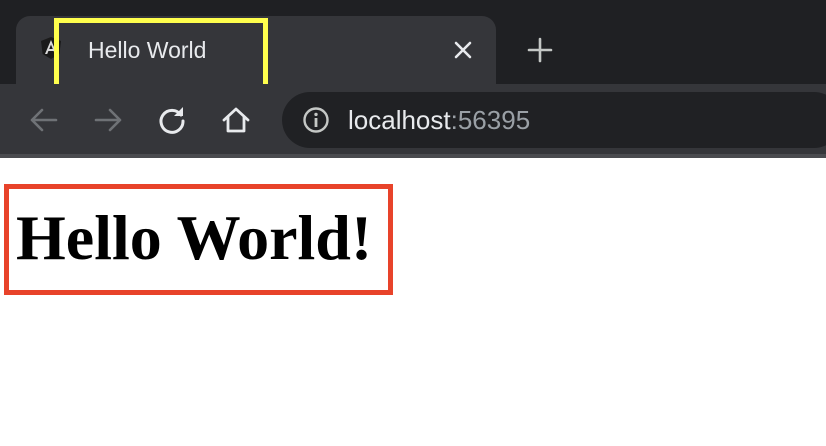 The width and height of the screenshot is (826, 446). What do you see at coordinates (198, 239) in the screenshot?
I see `red-highlight-box` at bounding box center [198, 239].